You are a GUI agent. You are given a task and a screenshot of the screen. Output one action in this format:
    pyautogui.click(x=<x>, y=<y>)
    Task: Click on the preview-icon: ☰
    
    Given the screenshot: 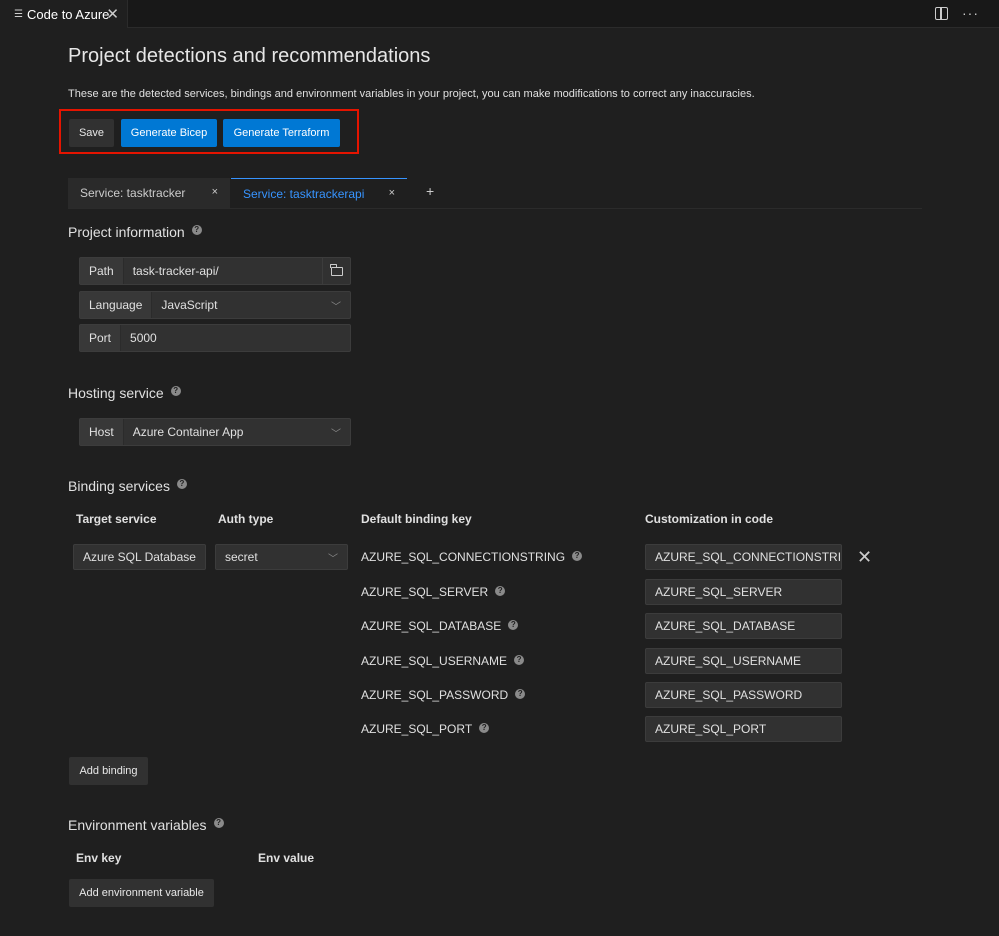 What is the action you would take?
    pyautogui.click(x=18, y=14)
    